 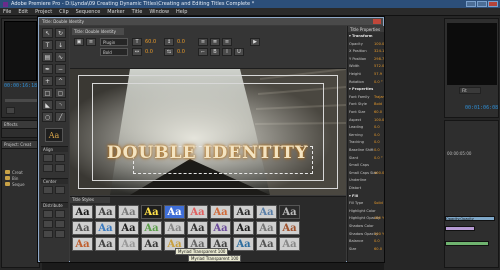 What do you see at coordinates (181, 52) in the screenshot?
I see `tracking-value: 0.0` at bounding box center [181, 52].